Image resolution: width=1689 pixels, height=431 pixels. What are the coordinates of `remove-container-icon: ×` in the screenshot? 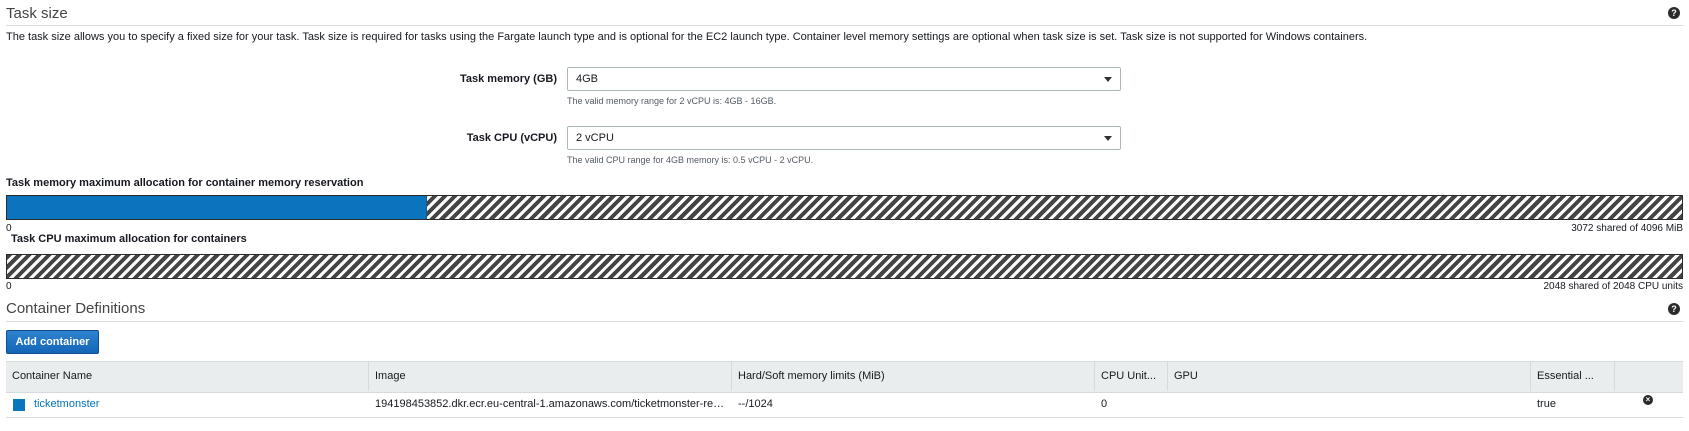 It's located at (1648, 400).